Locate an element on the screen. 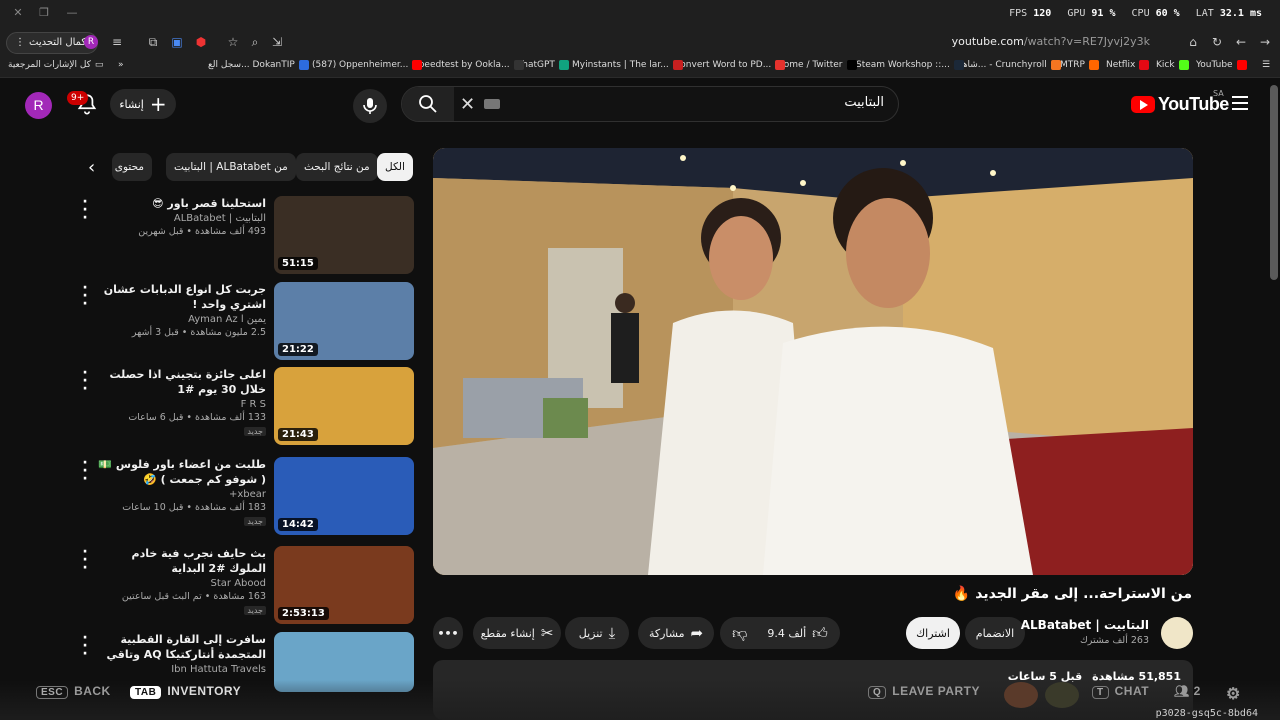 This screenshot has height=720, width=1280. hamburger-menu-icon is located at coordinates (1240, 103).